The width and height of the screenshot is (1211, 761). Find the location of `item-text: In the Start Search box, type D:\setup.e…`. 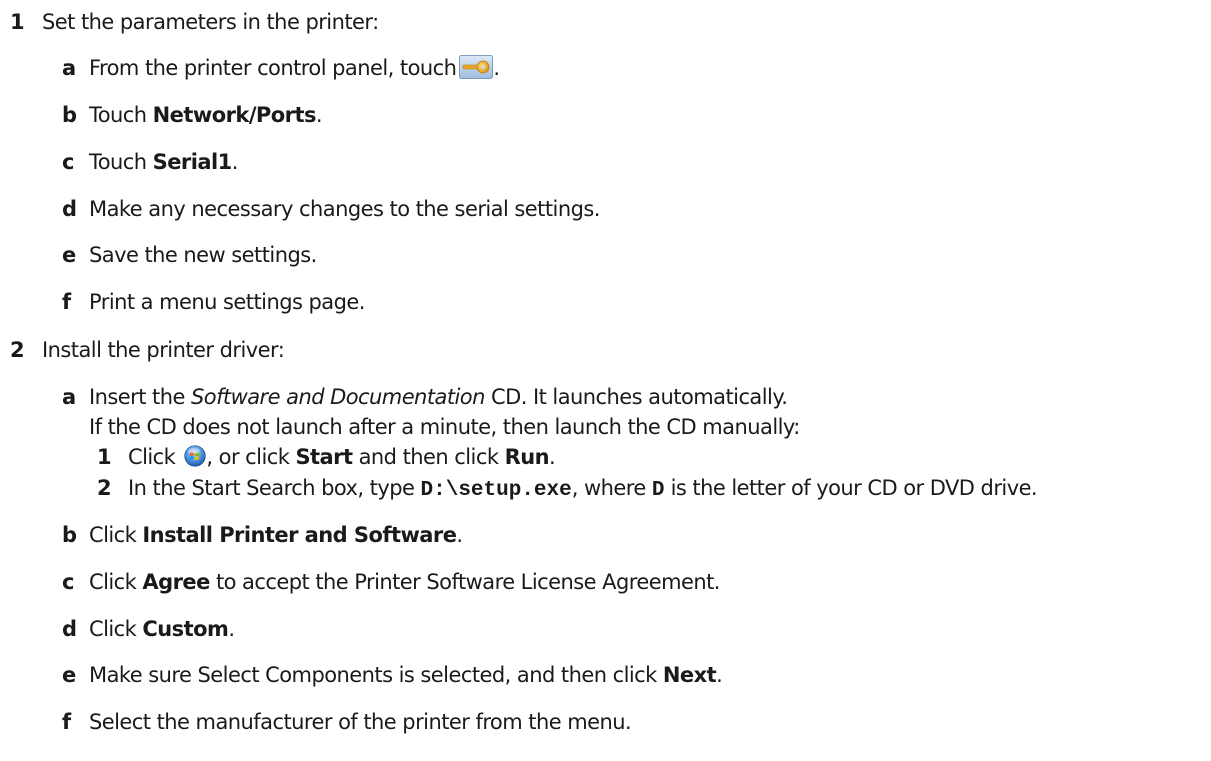

item-text: In the Start Search box, type D:\setup.e… is located at coordinates (583, 489).